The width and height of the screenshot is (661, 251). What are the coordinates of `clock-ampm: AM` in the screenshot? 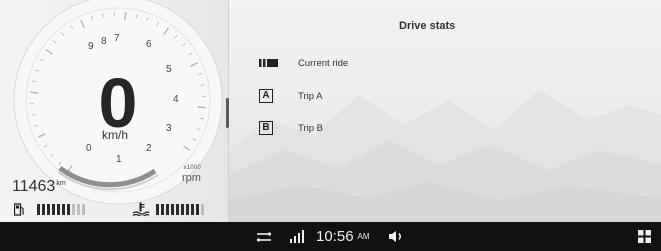 It's located at (363, 236).